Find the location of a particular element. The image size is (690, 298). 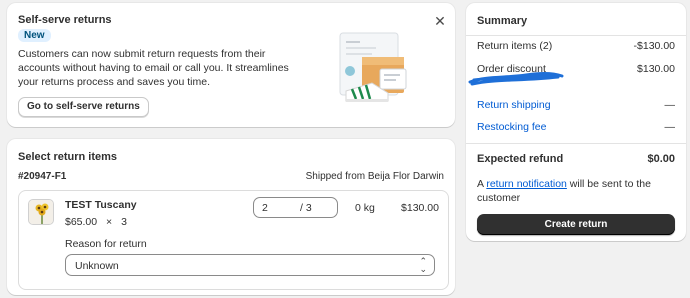

return-shipping-value: — is located at coordinates (670, 105).